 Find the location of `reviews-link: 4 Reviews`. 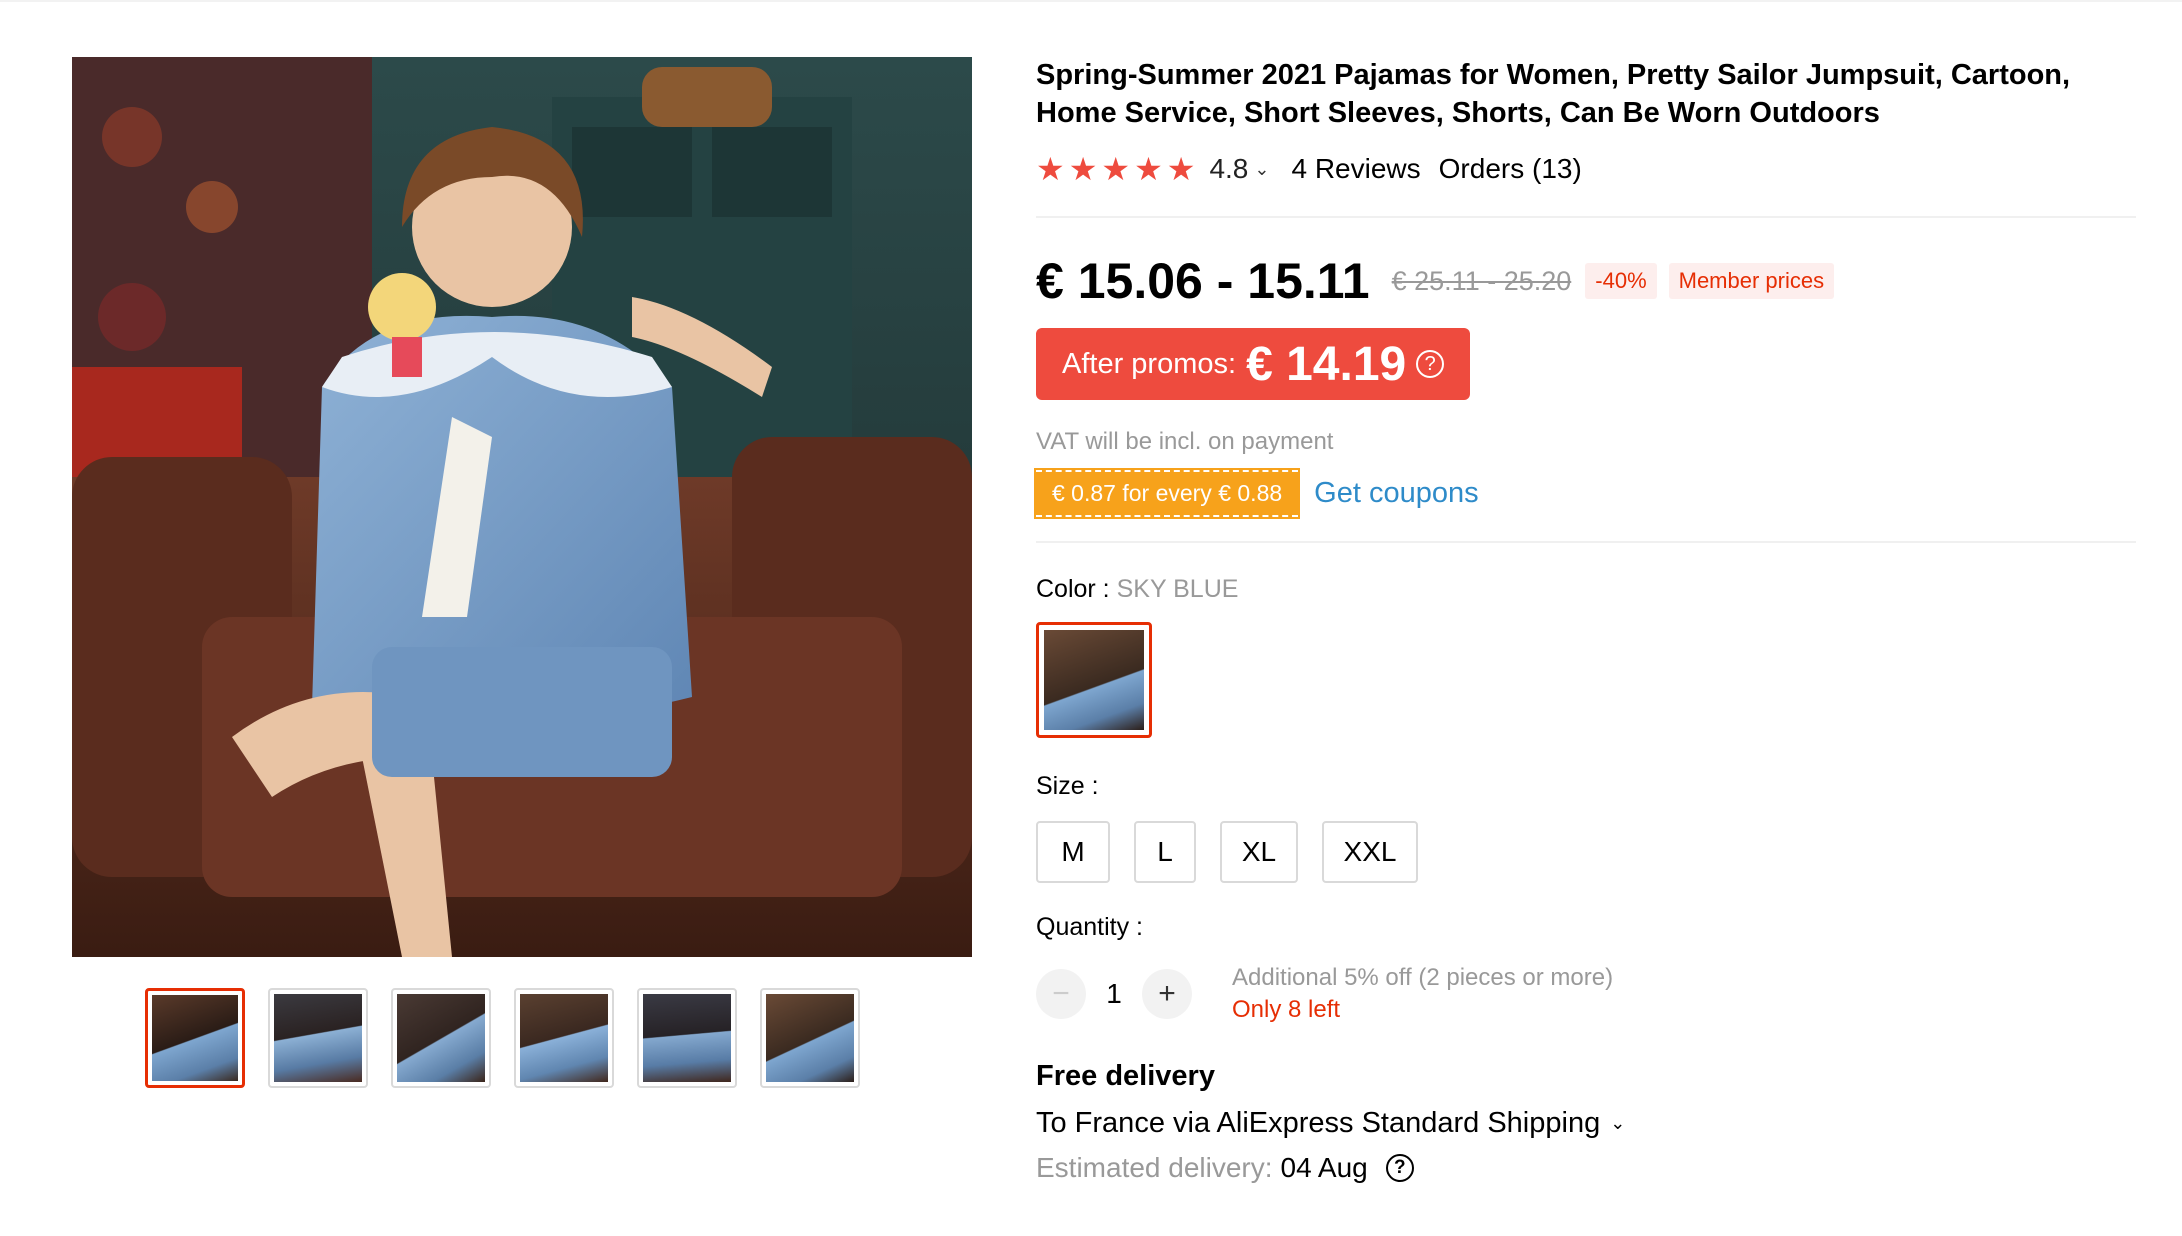

reviews-link: 4 Reviews is located at coordinates (1355, 169).